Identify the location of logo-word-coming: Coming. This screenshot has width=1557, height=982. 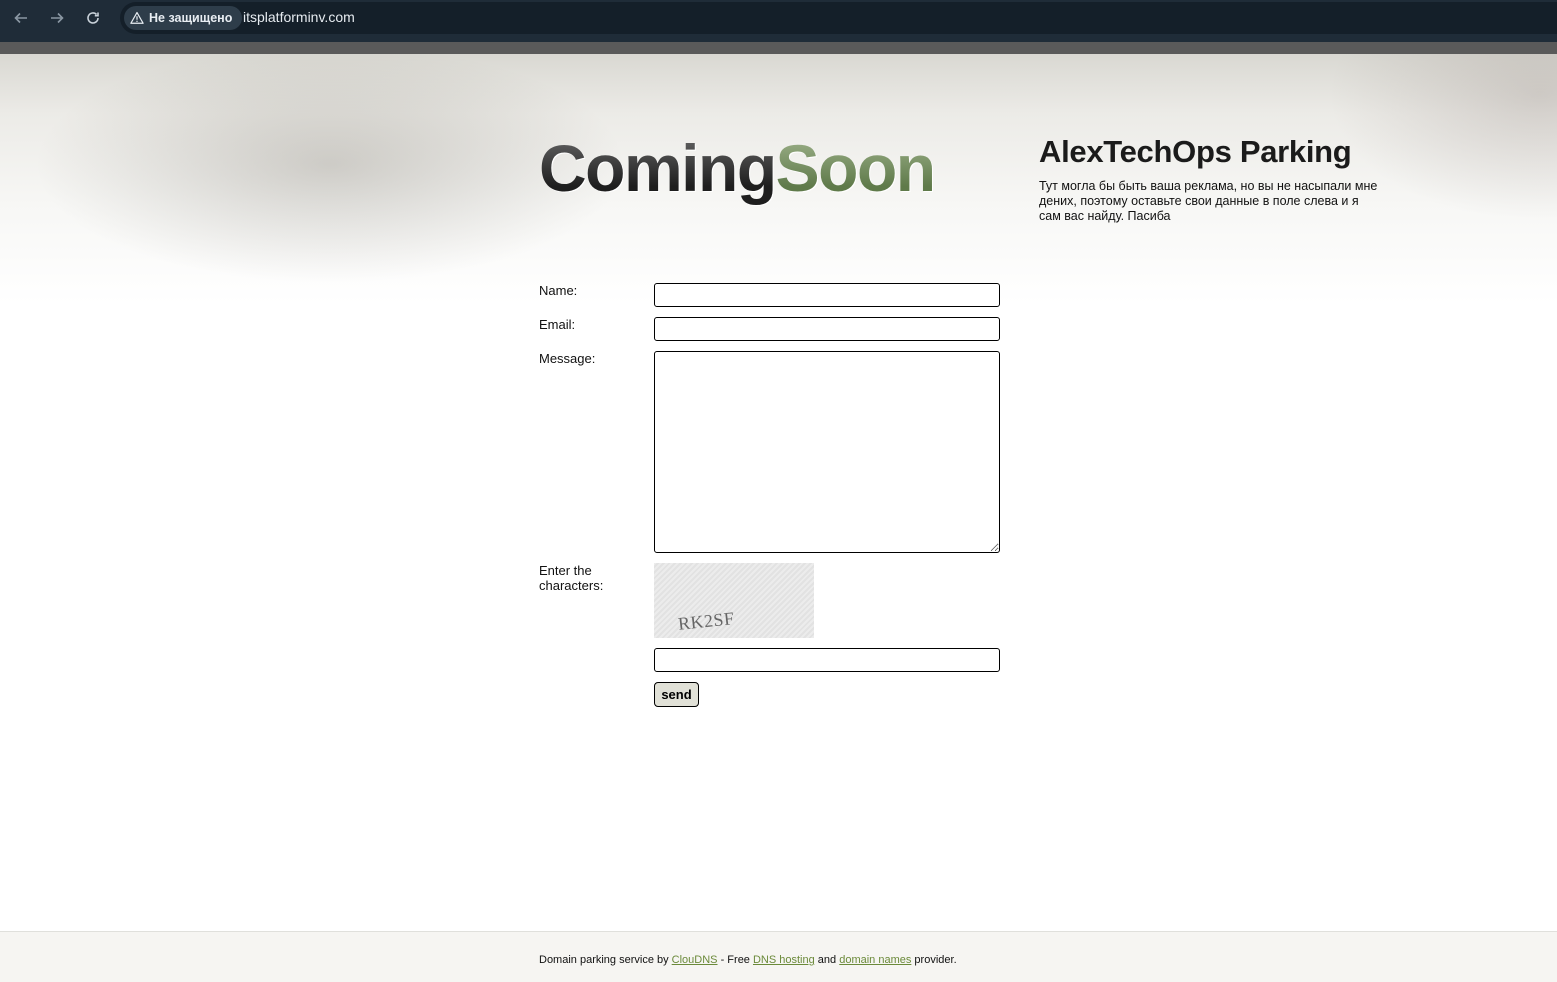
(658, 168).